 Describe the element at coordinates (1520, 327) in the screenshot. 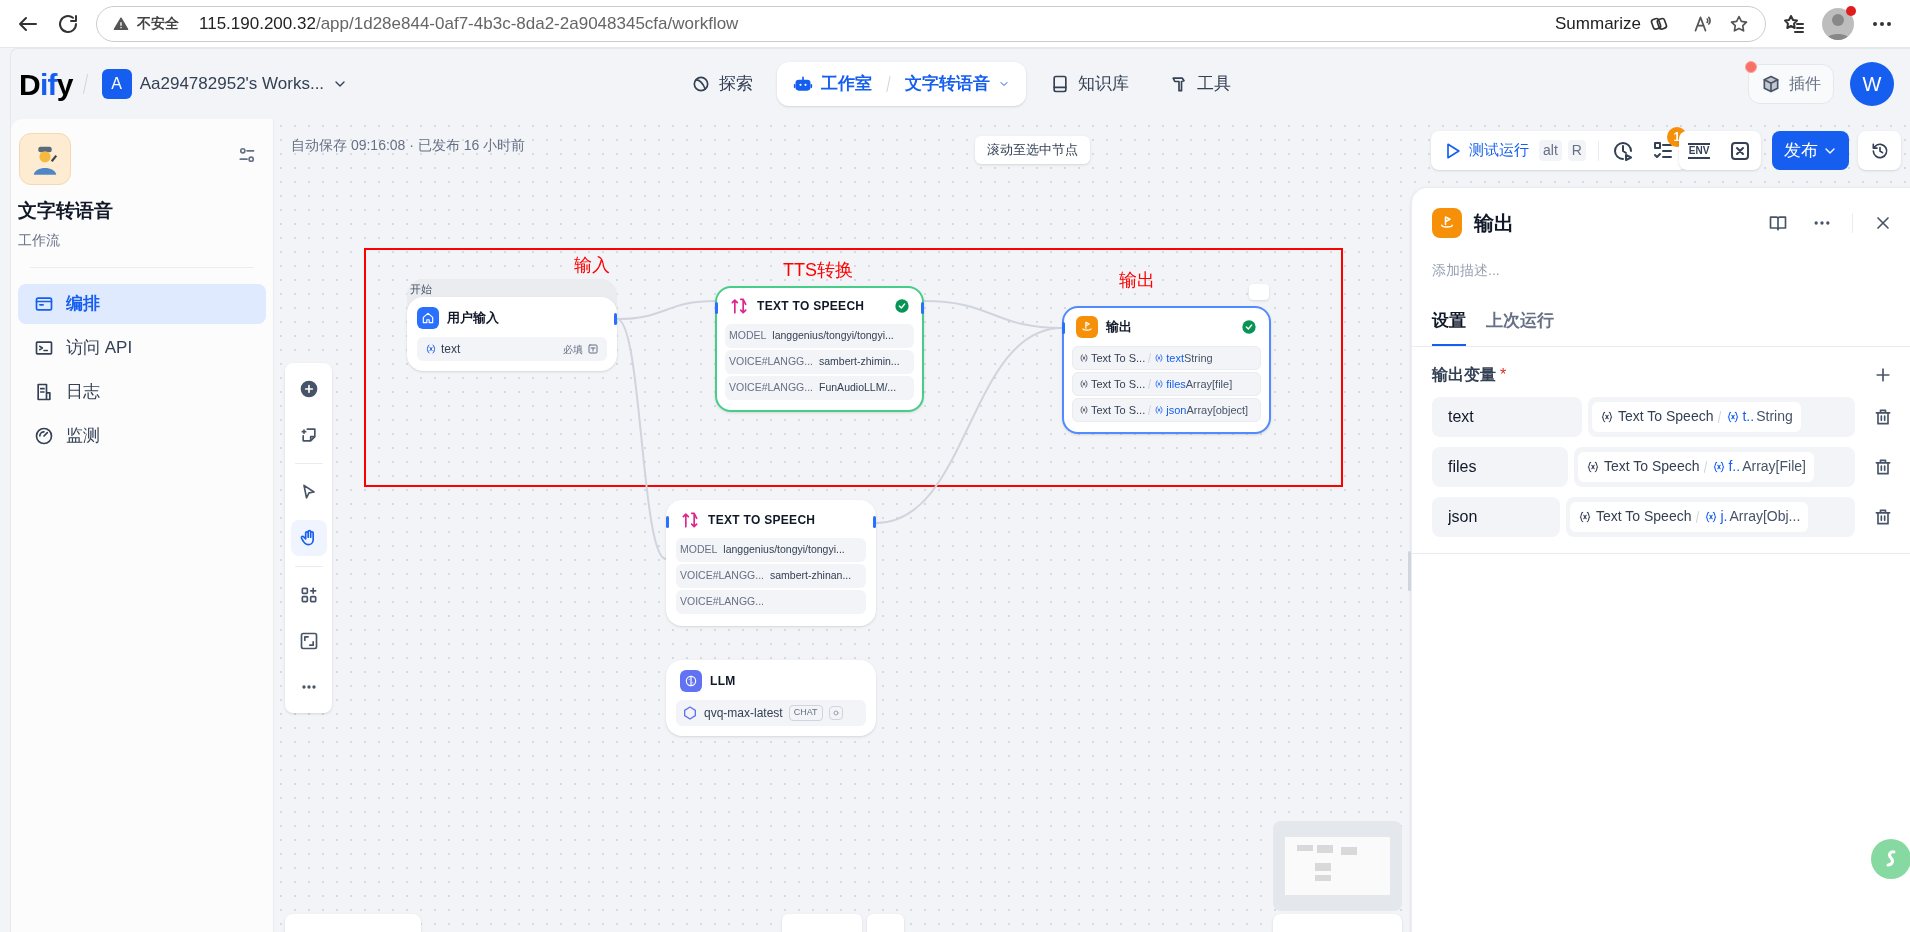

I see `panel-tab: 上次运行` at that location.